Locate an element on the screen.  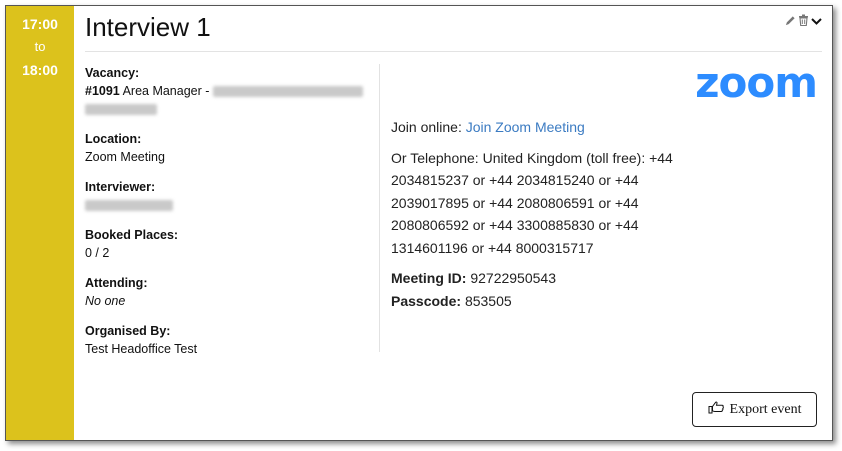
meeting-id-row: Meeting ID: 92722950543 is located at coordinates (536, 278).